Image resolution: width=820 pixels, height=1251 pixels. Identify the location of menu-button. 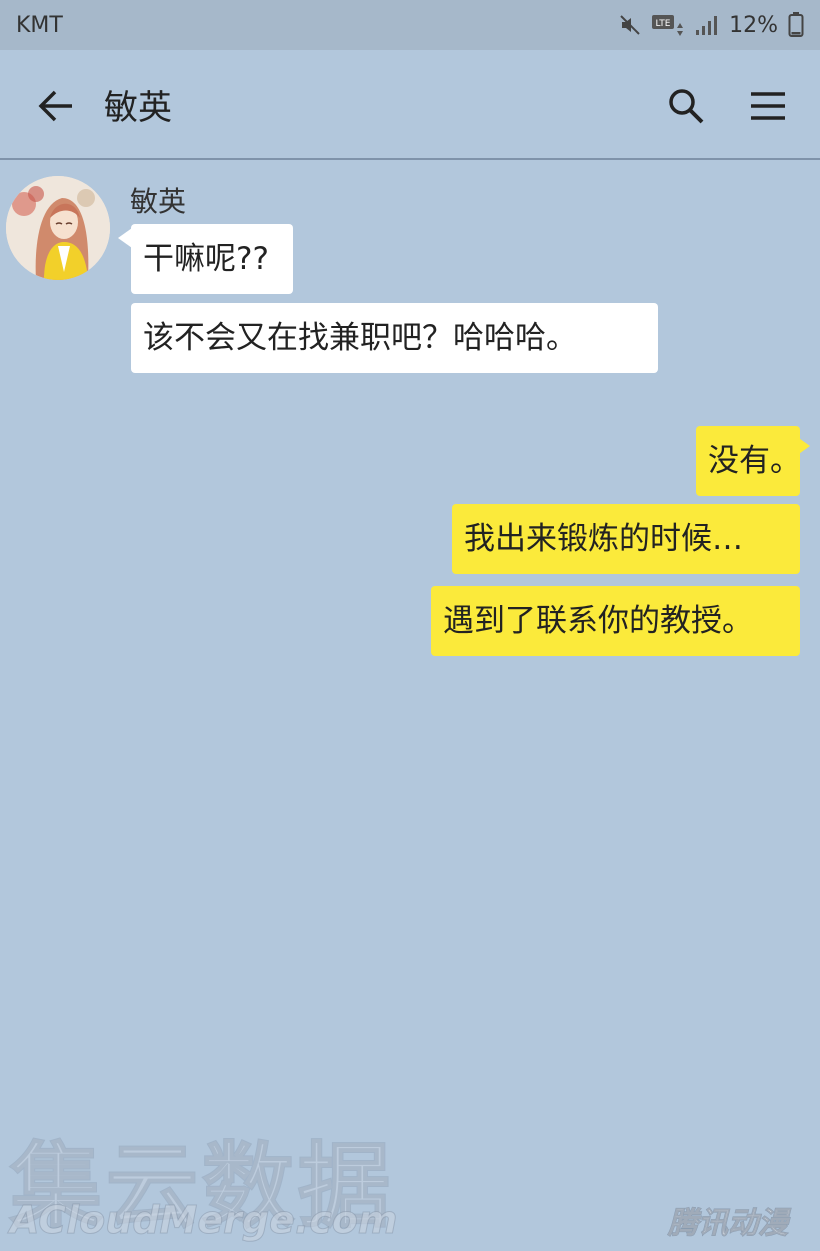
(768, 106).